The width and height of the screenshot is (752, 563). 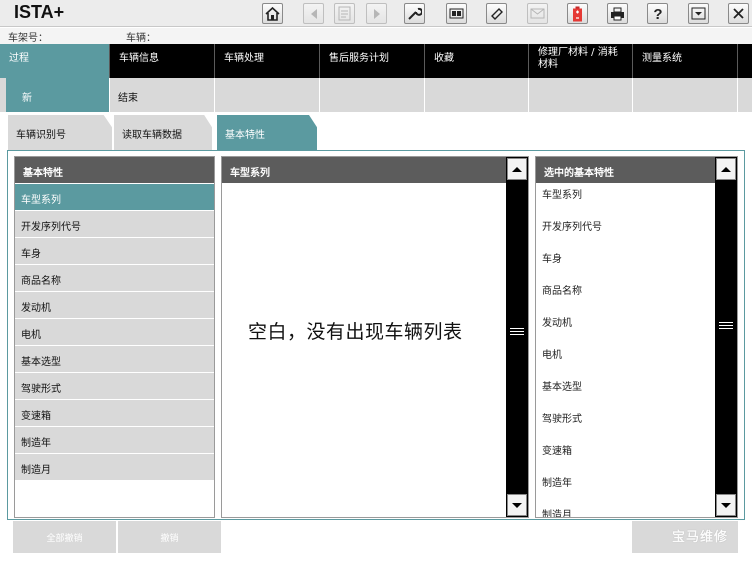 What do you see at coordinates (141, 38) in the screenshot?
I see `vehicle-label: 车辆：` at bounding box center [141, 38].